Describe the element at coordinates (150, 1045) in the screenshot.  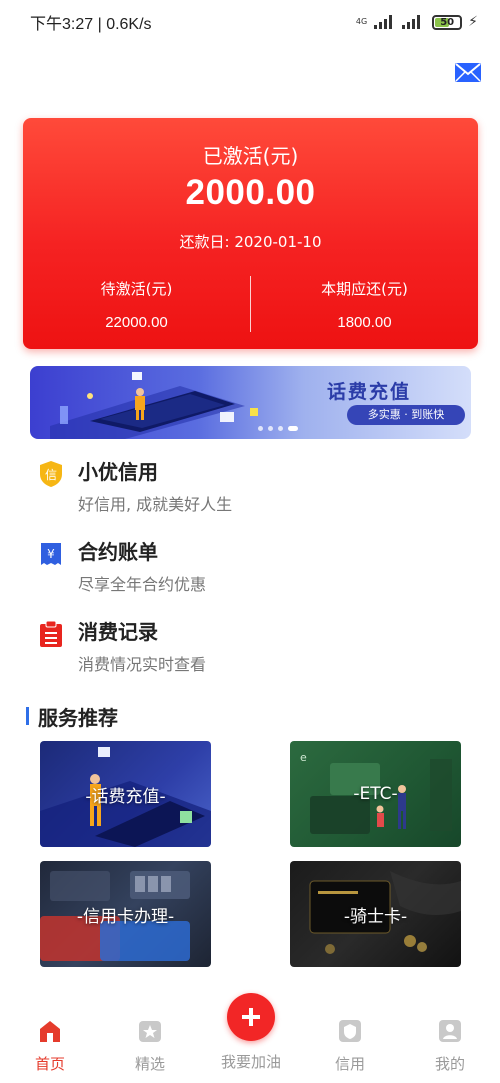
I see `tab-featured: 精选` at that location.